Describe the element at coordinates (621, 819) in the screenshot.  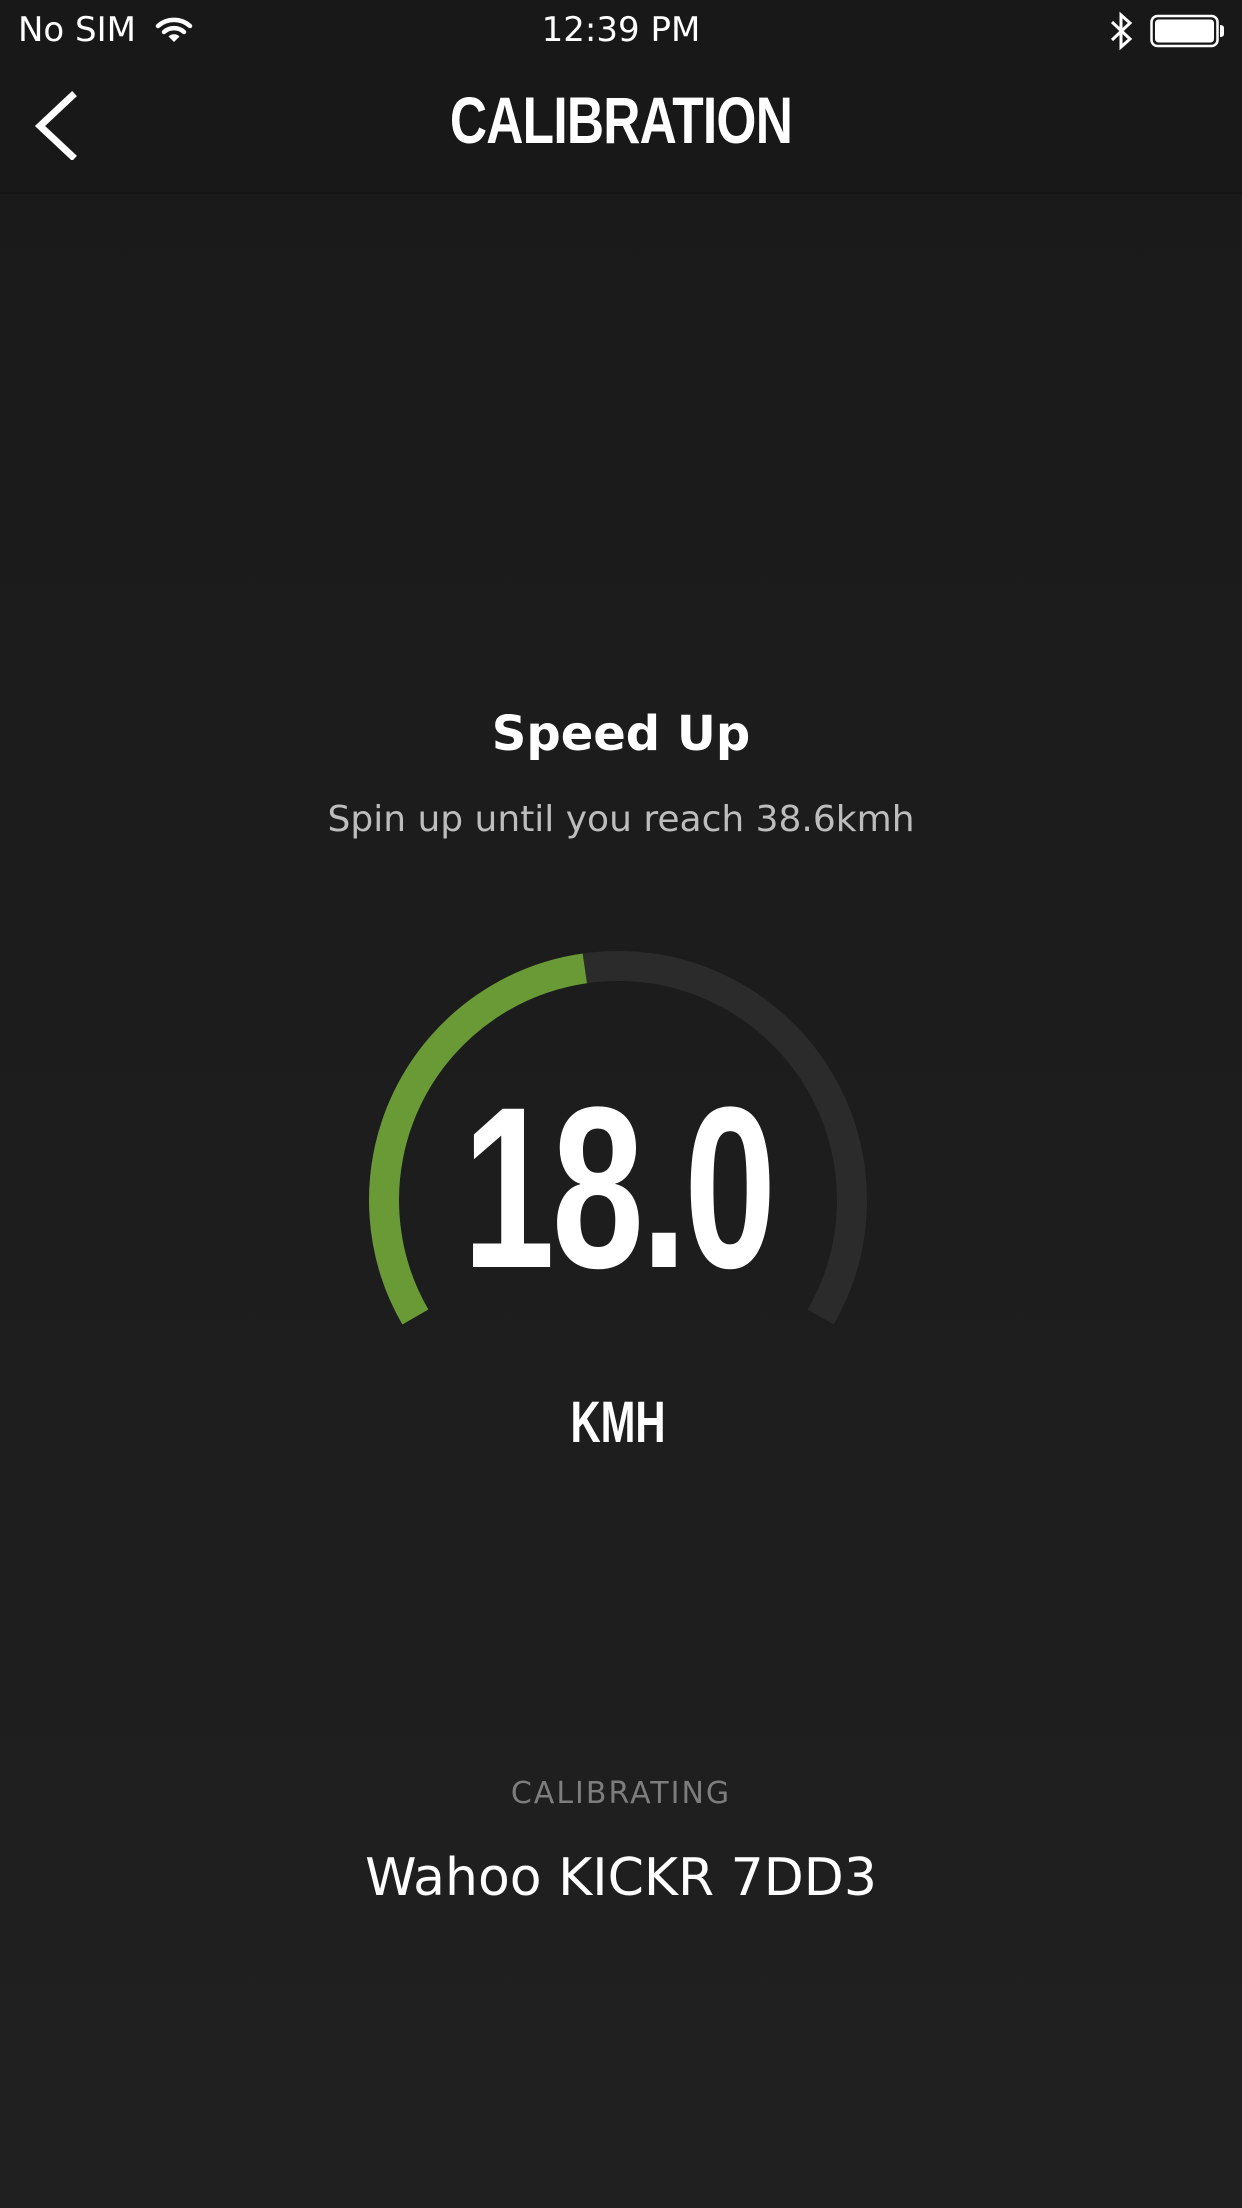
I see `step-instructions: Spin up until you reach 38.6kmh` at that location.